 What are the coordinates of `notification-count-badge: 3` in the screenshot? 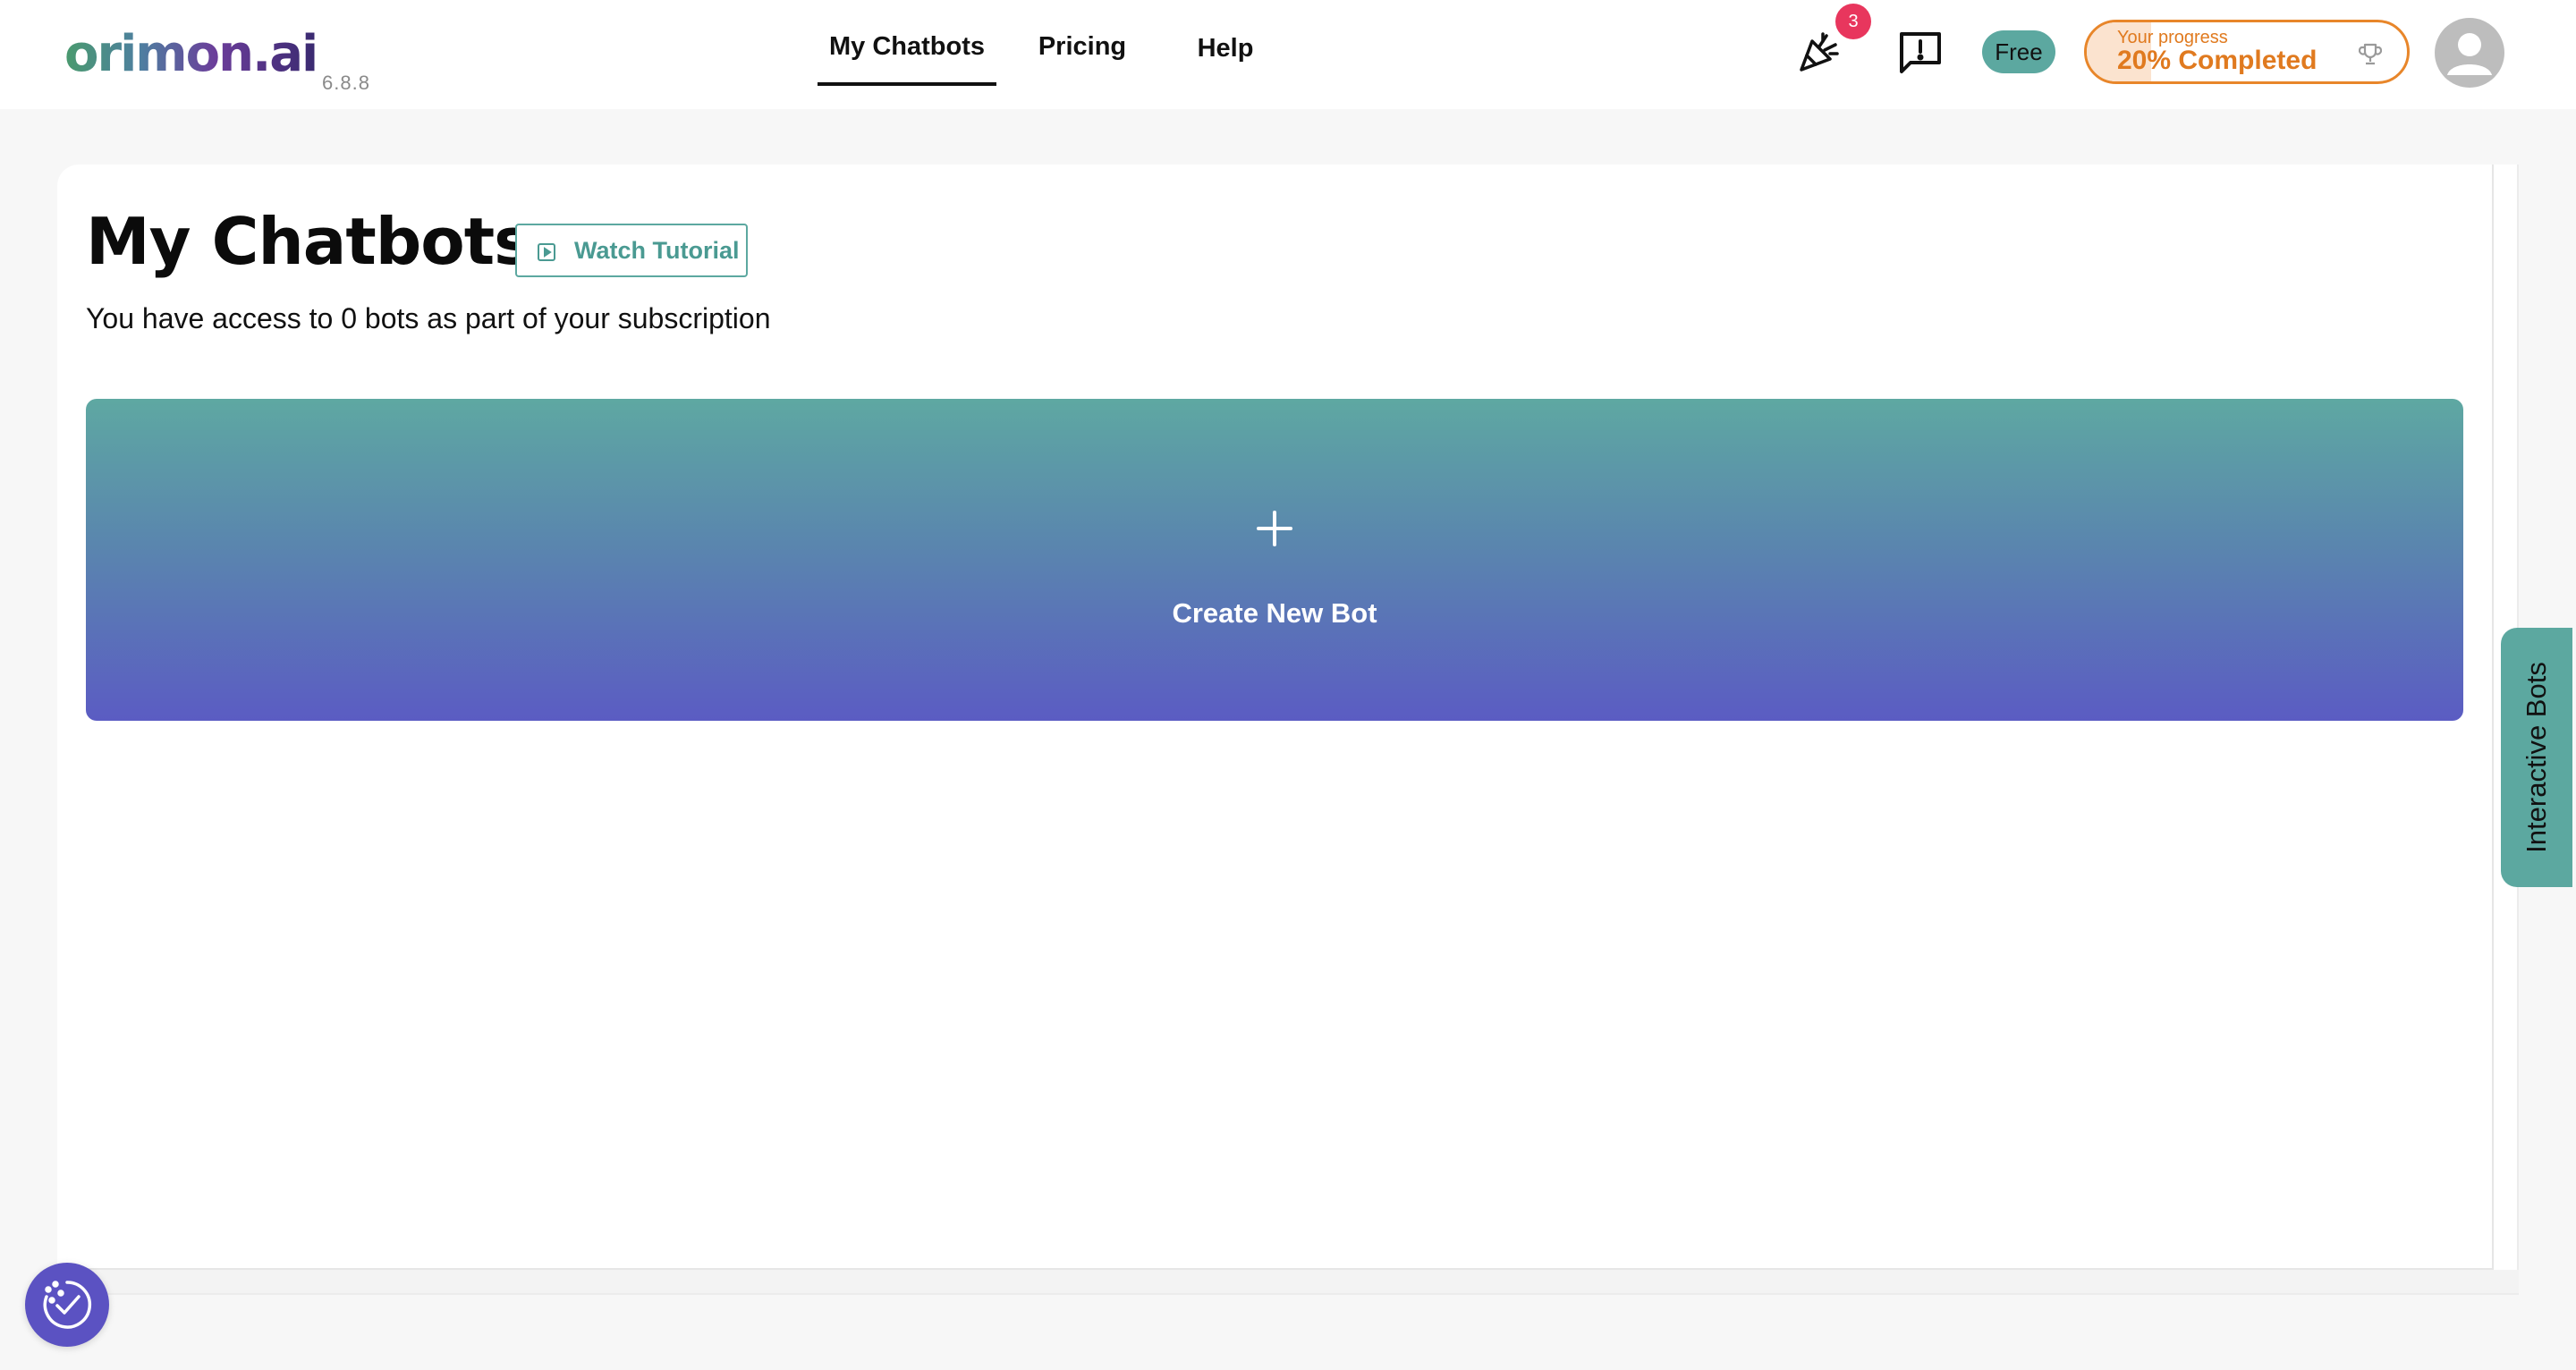 It's located at (1853, 21).